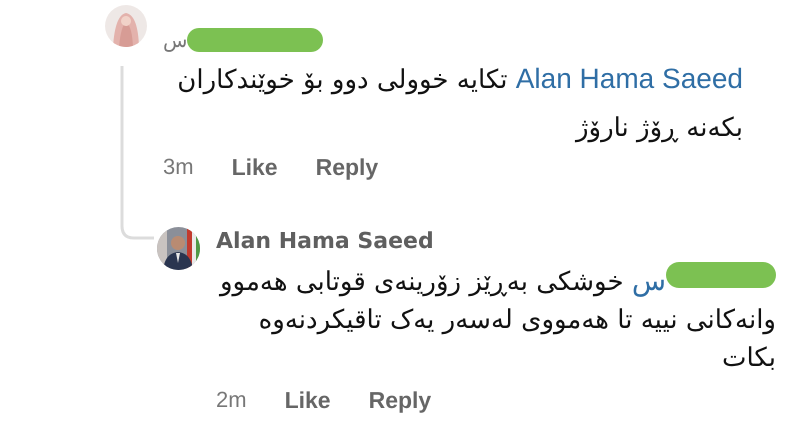 This screenshot has height=441, width=800. Describe the element at coordinates (649, 280) in the screenshot. I see `mention-link: س` at that location.